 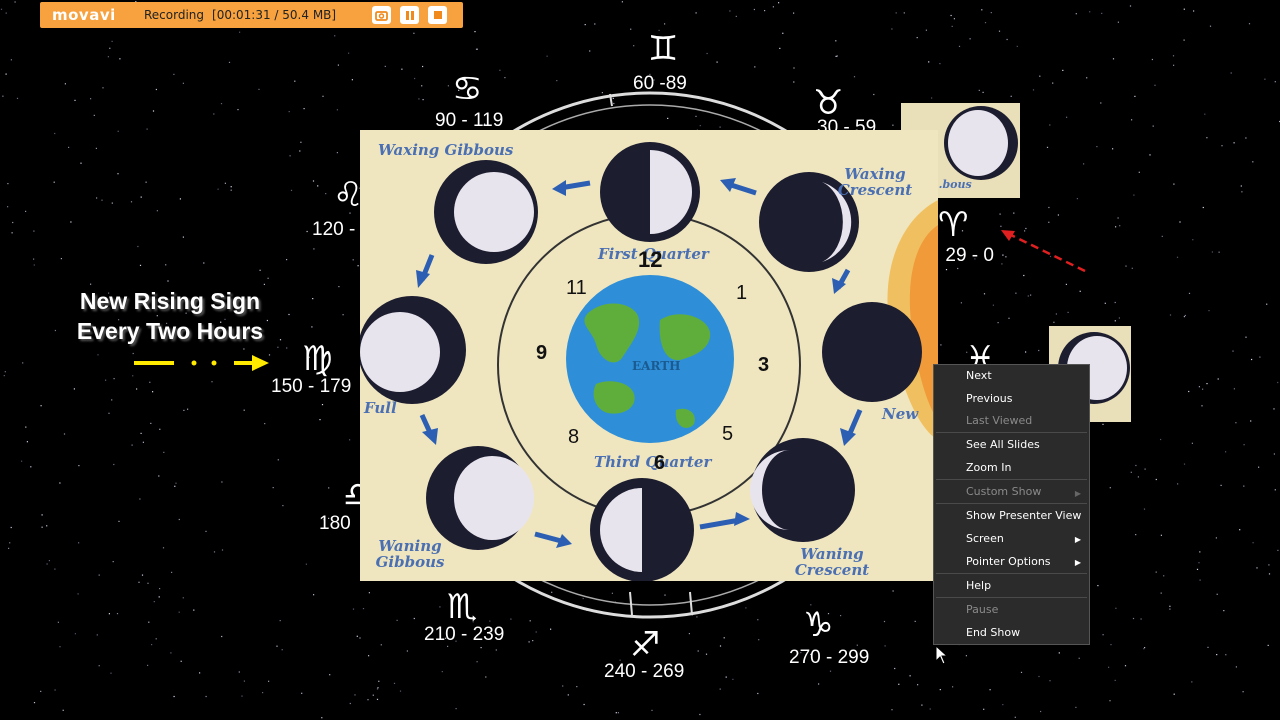 What do you see at coordinates (574, 437) in the screenshot?
I see `clock-8: 8` at bounding box center [574, 437].